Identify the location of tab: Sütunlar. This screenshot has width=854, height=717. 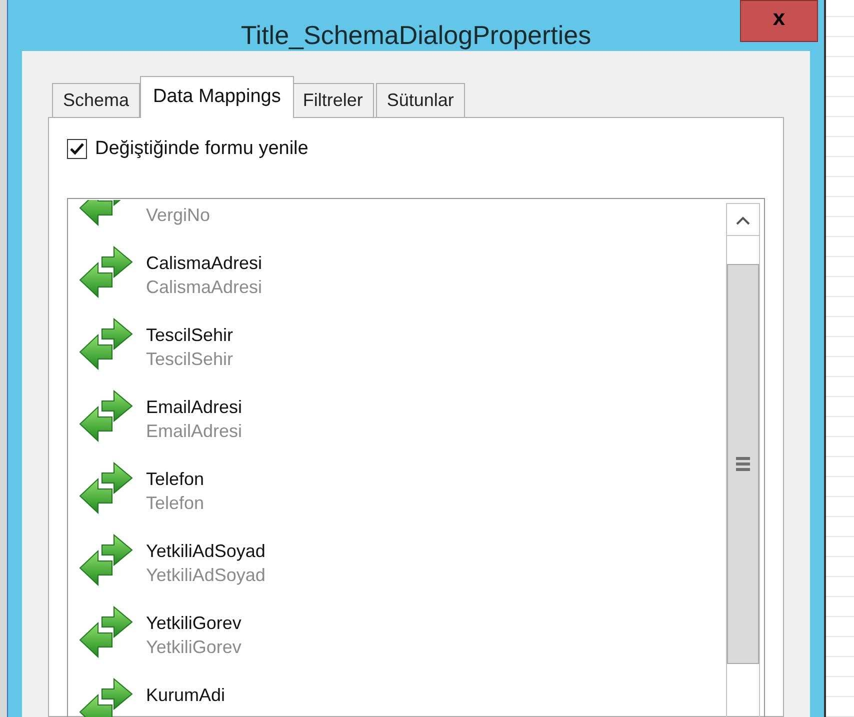
(420, 100).